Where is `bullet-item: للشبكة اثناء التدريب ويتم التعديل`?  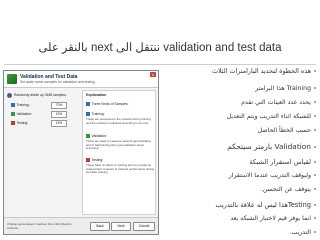 bullet-item: للشبكة اثناء التدريب ويتم التعديل is located at coordinates (239, 116).